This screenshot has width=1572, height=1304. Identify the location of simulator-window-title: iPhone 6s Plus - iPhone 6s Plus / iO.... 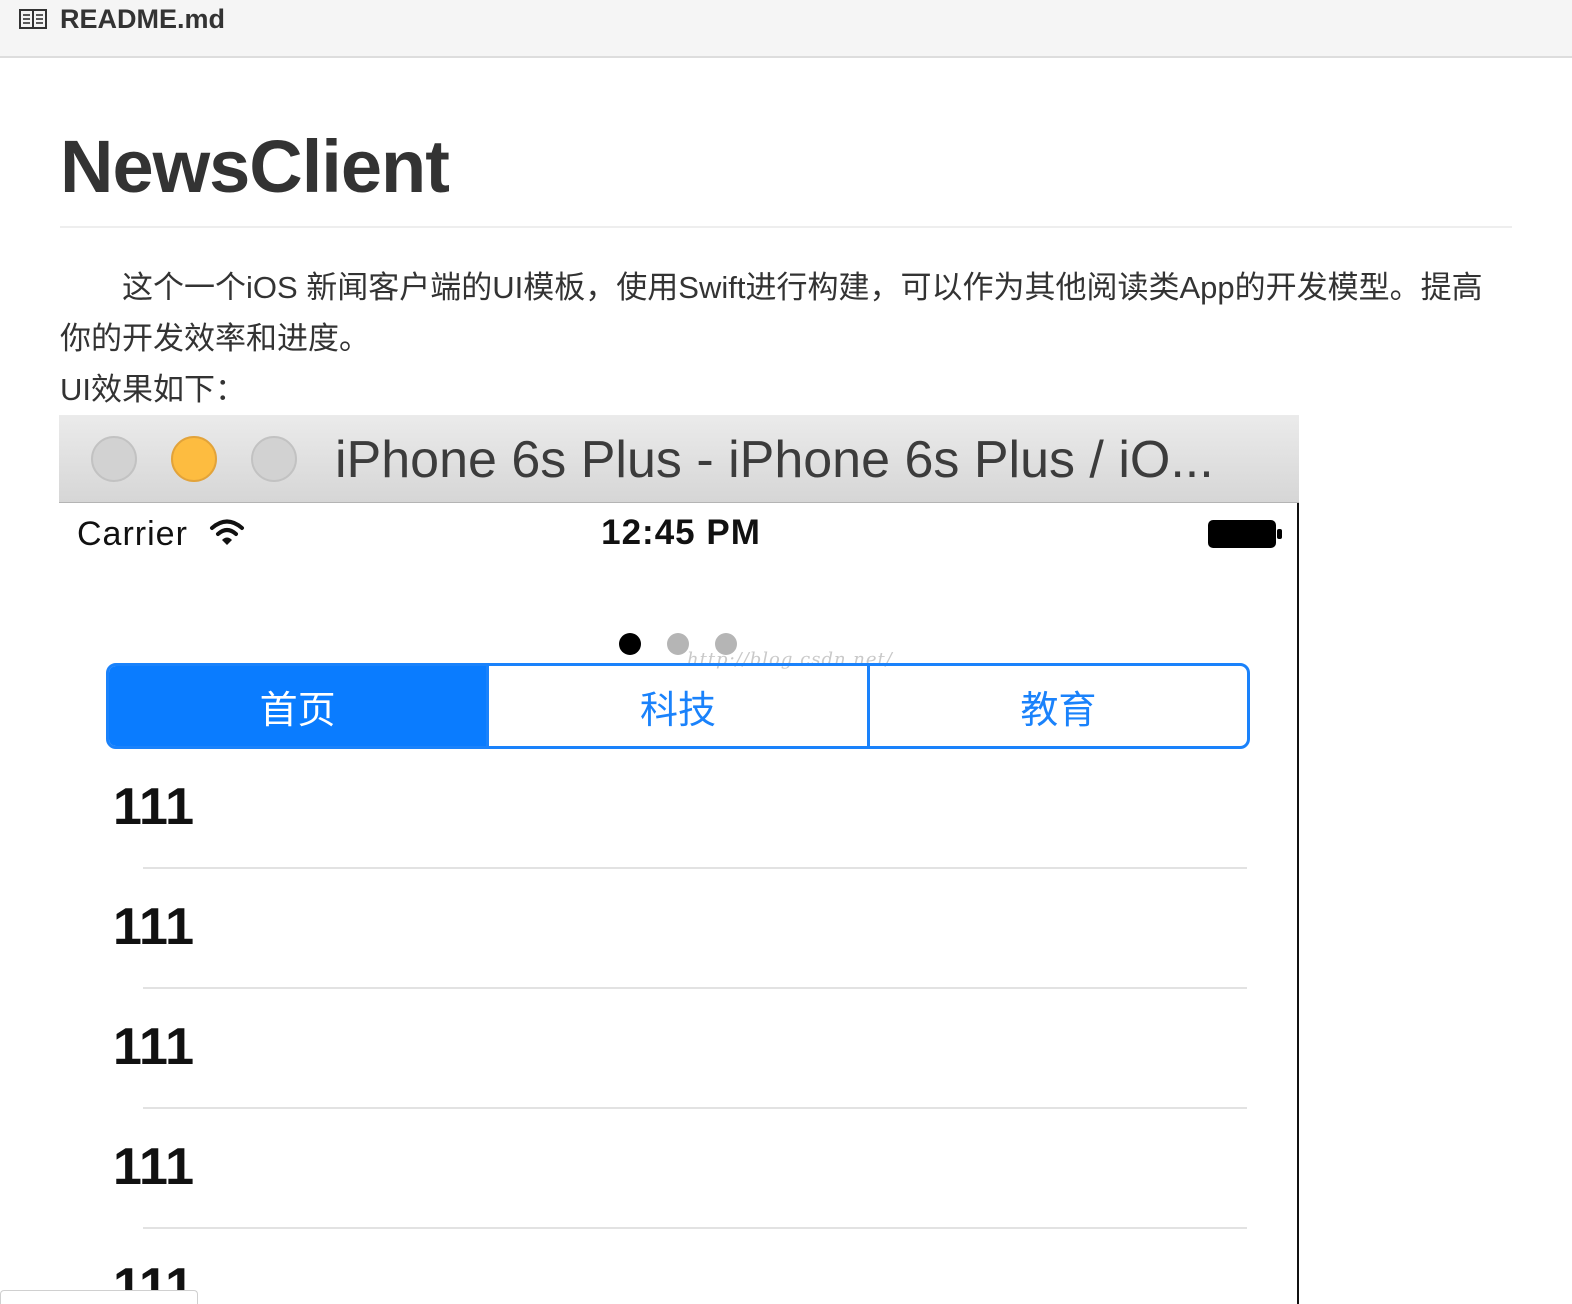
(774, 460).